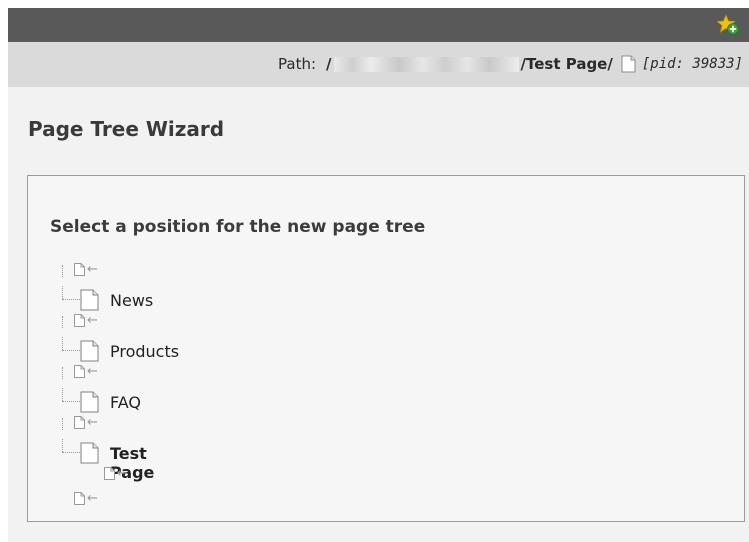  I want to click on top-toolbar, so click(378, 25).